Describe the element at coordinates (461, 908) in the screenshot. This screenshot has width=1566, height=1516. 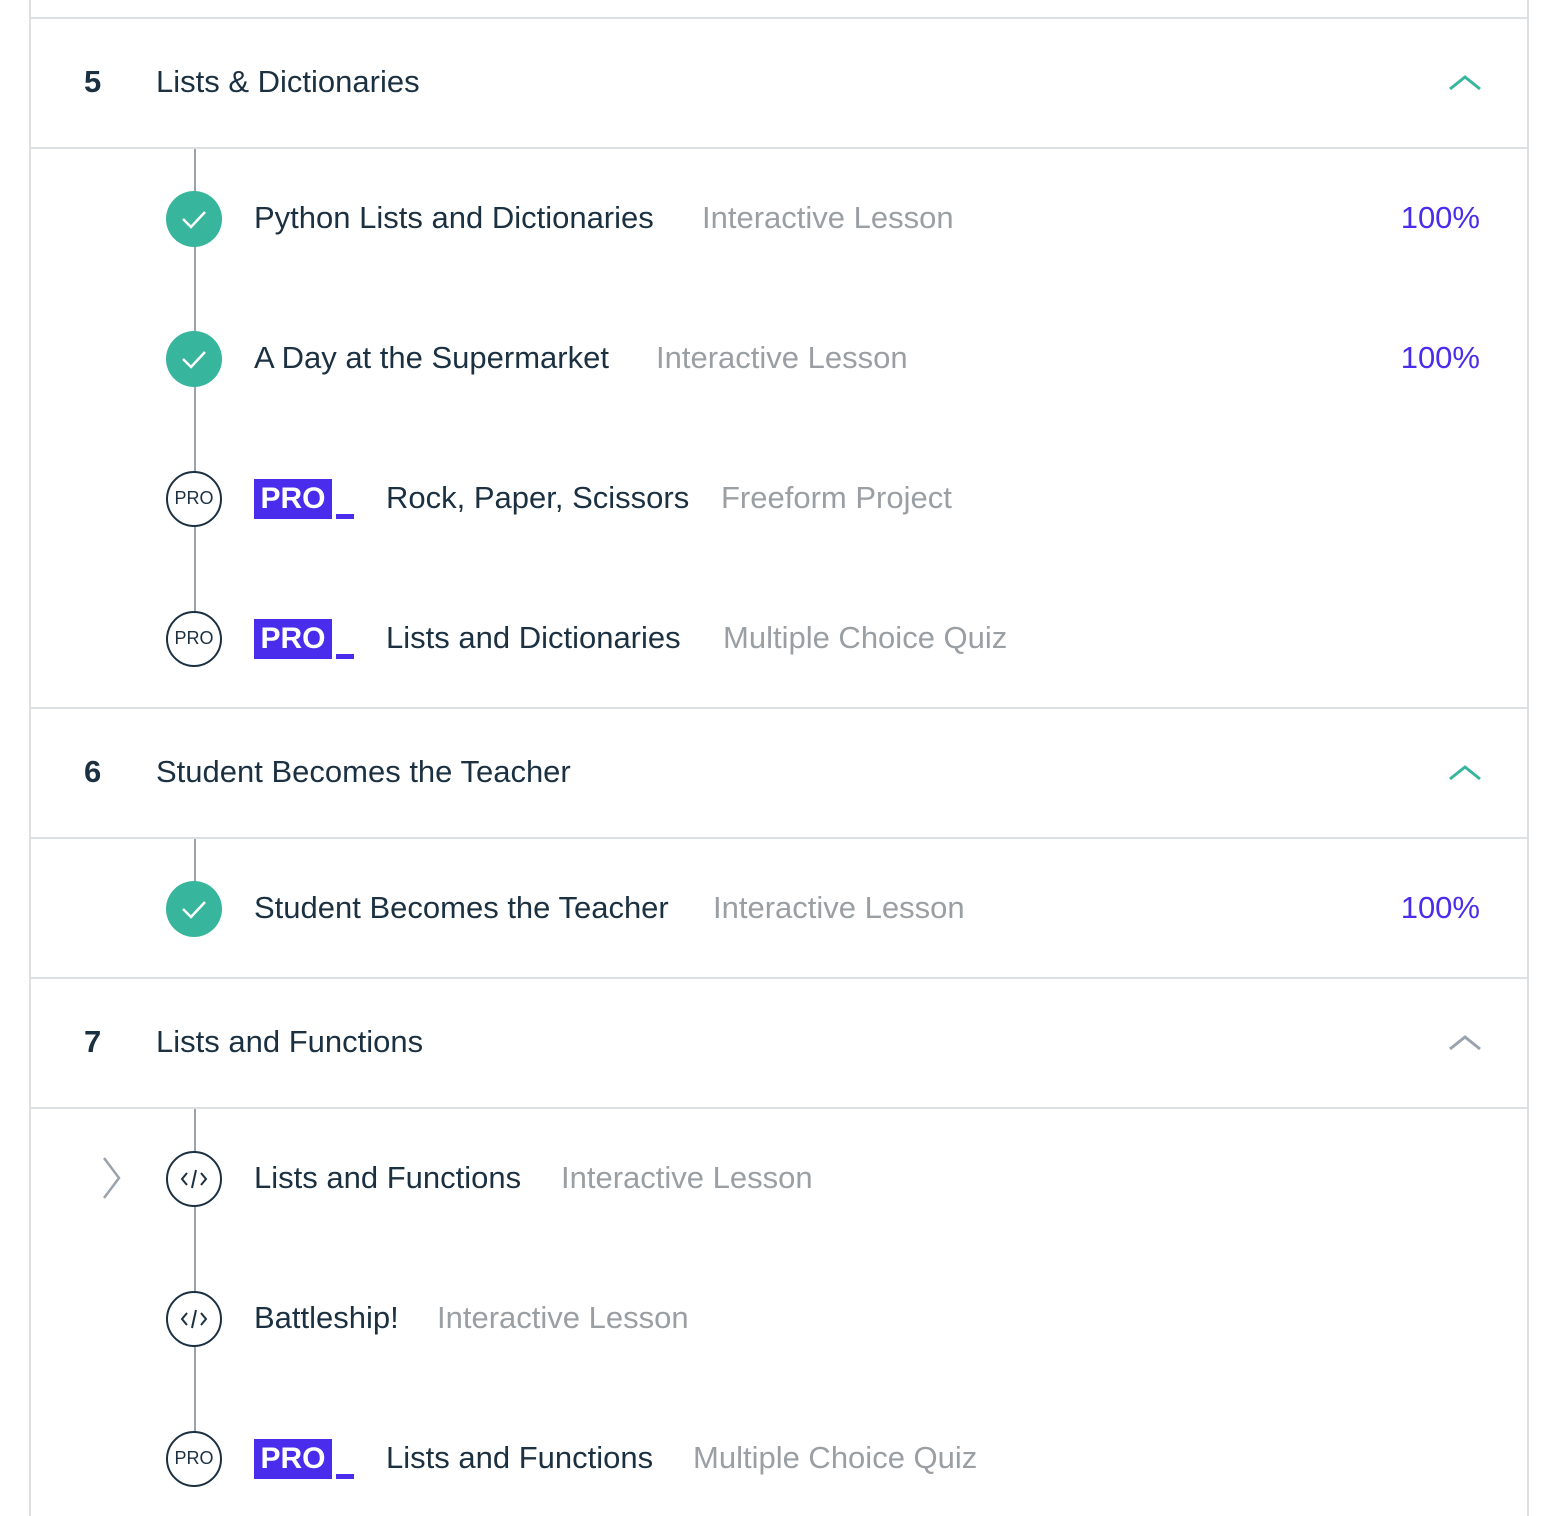
I see `lesson-title: Student Becomes the Teacher` at that location.